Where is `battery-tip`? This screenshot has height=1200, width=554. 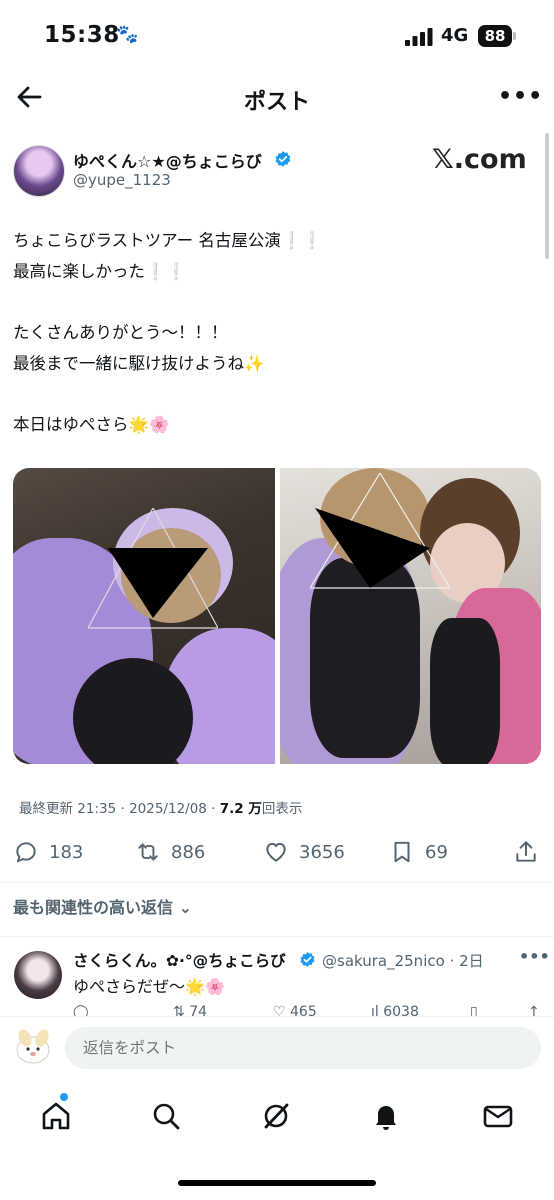
battery-tip is located at coordinates (514, 36).